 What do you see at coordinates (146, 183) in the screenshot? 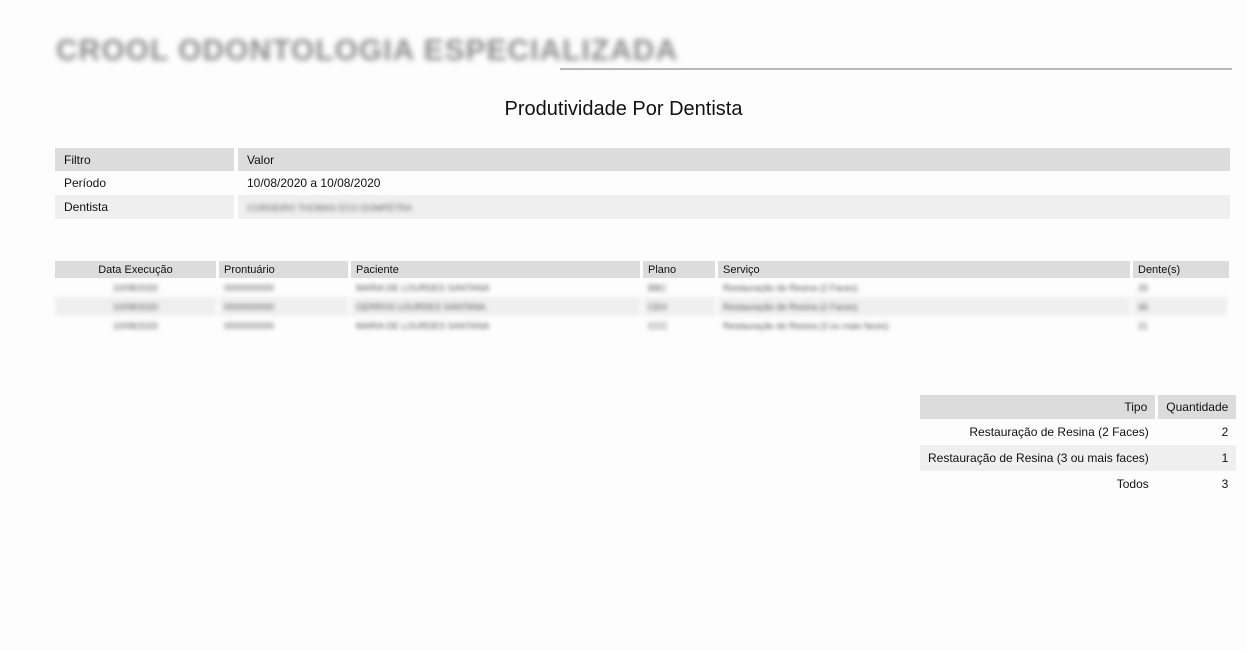
I see `filter-label: Período` at bounding box center [146, 183].